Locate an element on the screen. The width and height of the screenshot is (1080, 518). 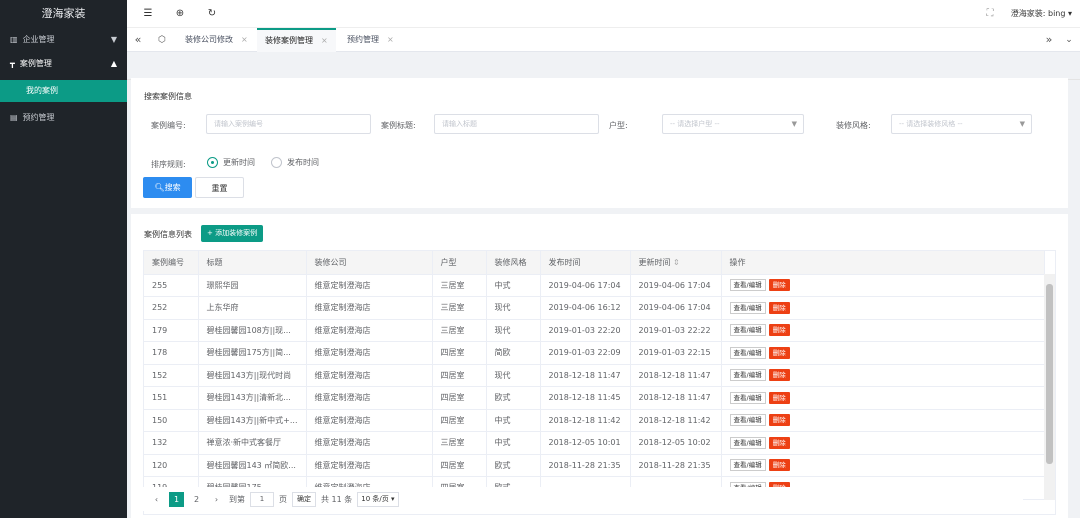
page-2-button: 2 is located at coordinates (196, 499).